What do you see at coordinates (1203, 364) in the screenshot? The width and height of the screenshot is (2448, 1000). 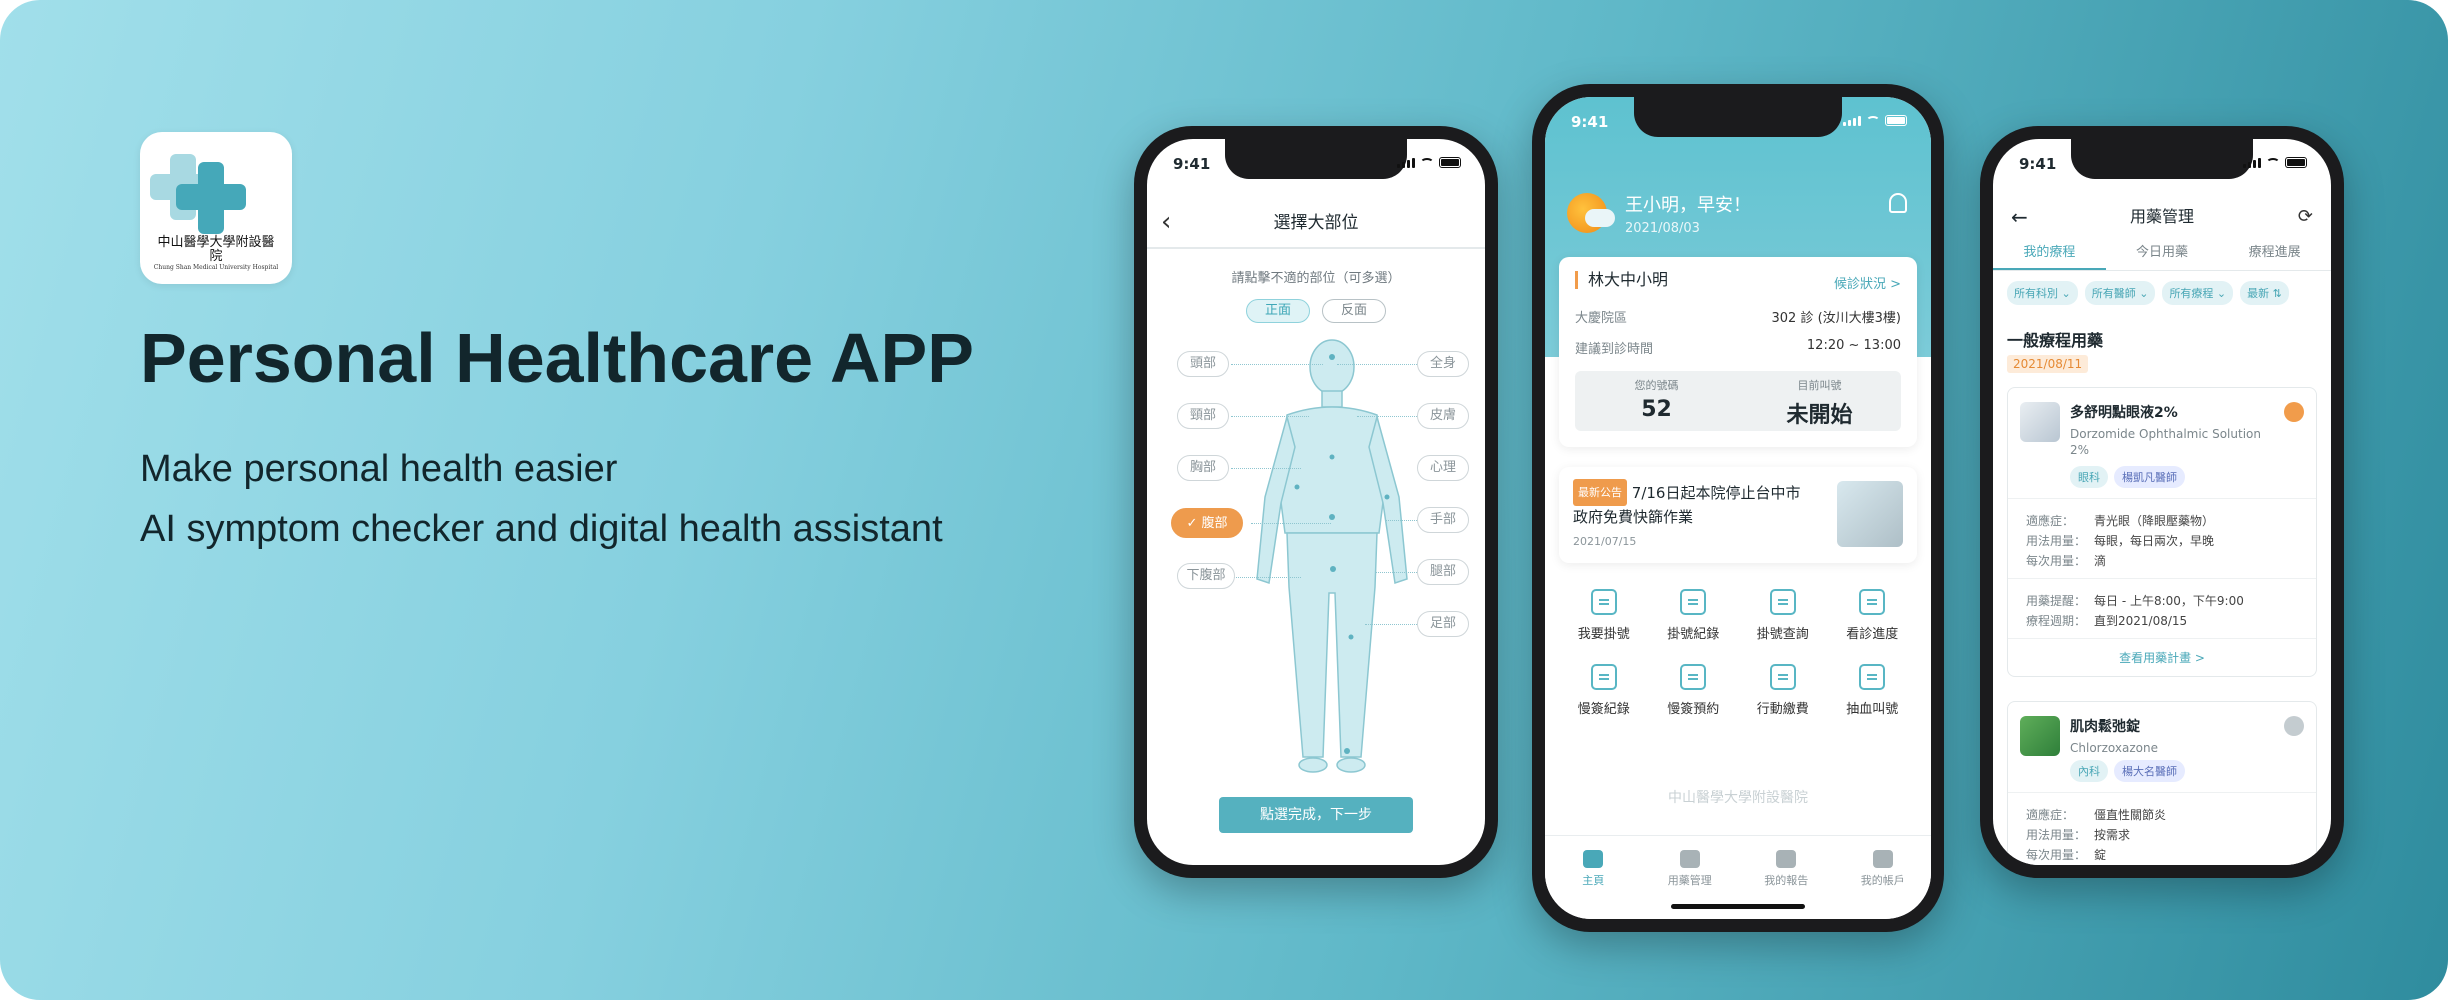 I see `part-head: 頭部` at bounding box center [1203, 364].